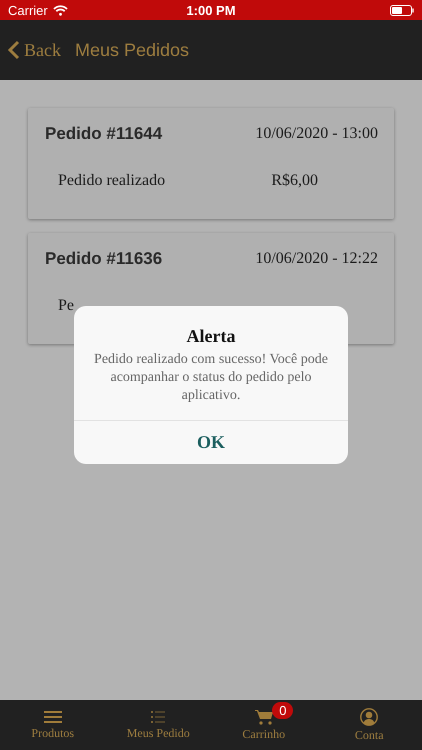 Image resolution: width=422 pixels, height=750 pixels. Describe the element at coordinates (316, 134) in the screenshot. I see `order-date: 10/06/2020 - 13:00` at that location.